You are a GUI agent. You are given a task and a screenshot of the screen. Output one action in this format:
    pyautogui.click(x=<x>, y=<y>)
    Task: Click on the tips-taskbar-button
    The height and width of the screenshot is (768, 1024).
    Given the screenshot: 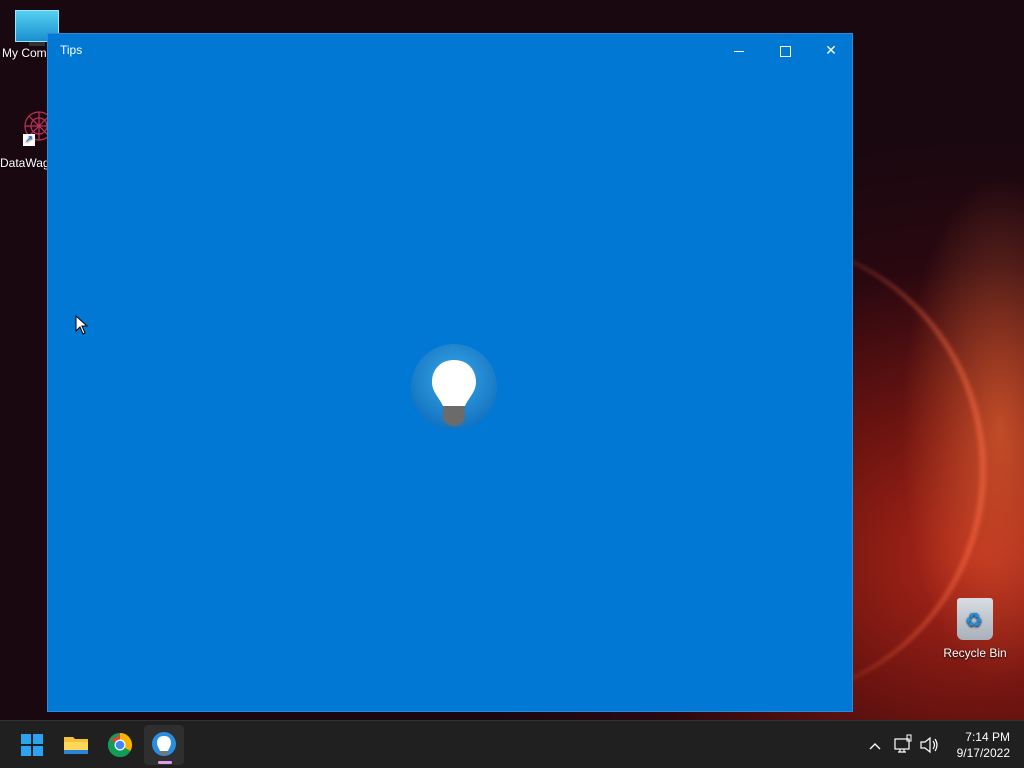 What is the action you would take?
    pyautogui.click(x=164, y=745)
    